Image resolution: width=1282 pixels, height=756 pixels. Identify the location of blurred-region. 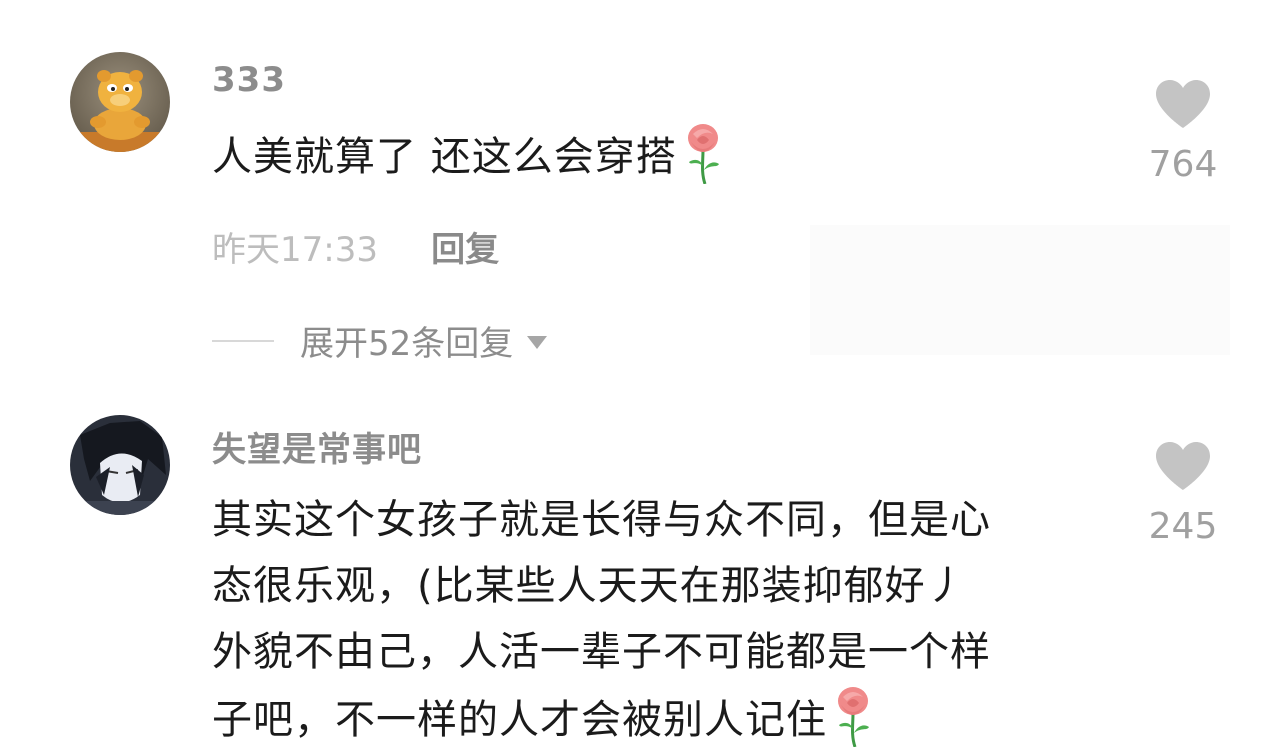
(1020, 290).